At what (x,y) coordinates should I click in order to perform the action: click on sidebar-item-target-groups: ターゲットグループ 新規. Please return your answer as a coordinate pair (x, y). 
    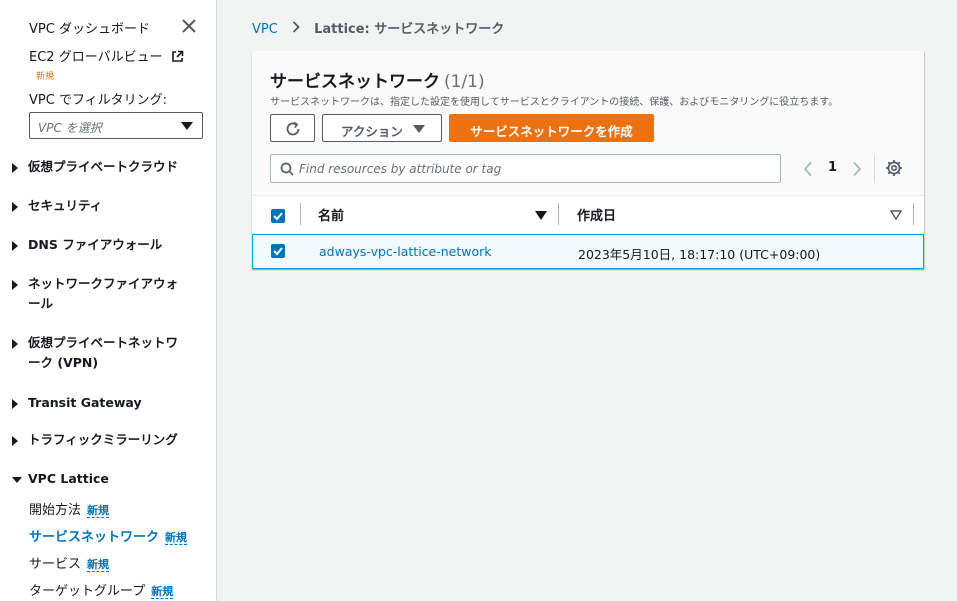
    Looking at the image, I should click on (101, 589).